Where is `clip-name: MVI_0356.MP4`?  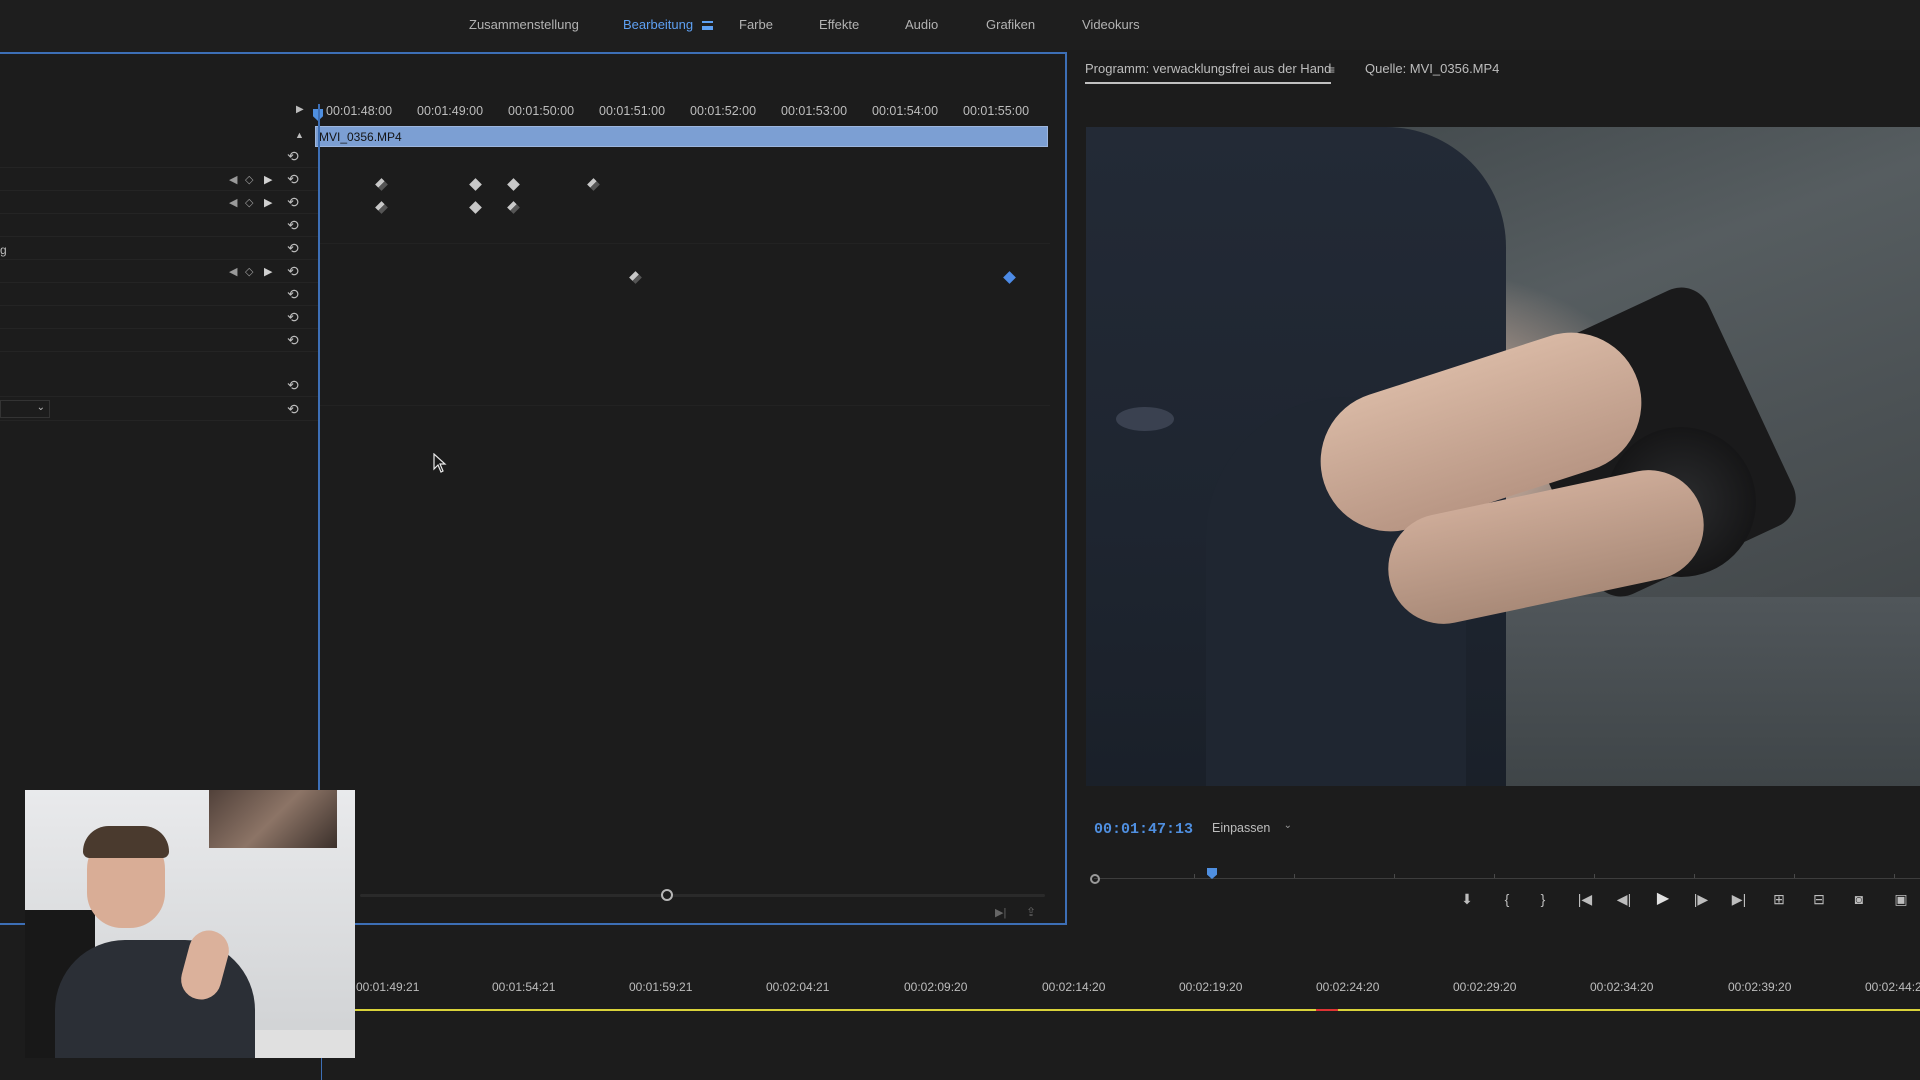
clip-name: MVI_0356.MP4 is located at coordinates (360, 137).